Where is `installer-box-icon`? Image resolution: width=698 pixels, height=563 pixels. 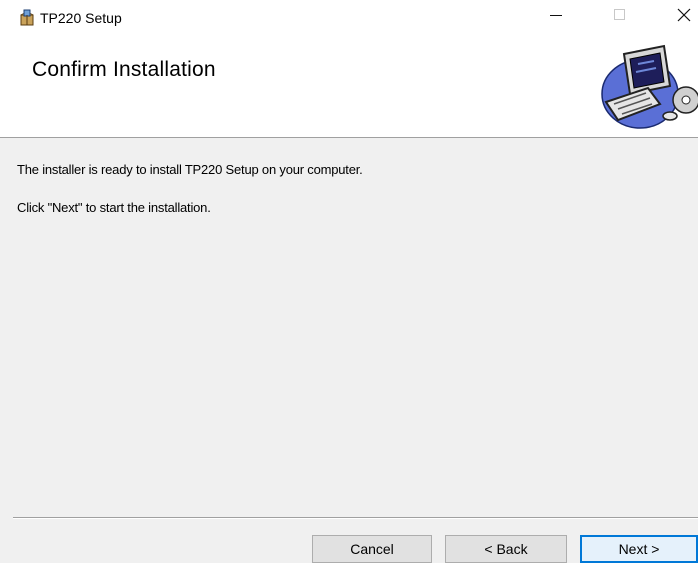
installer-box-icon is located at coordinates (27, 18).